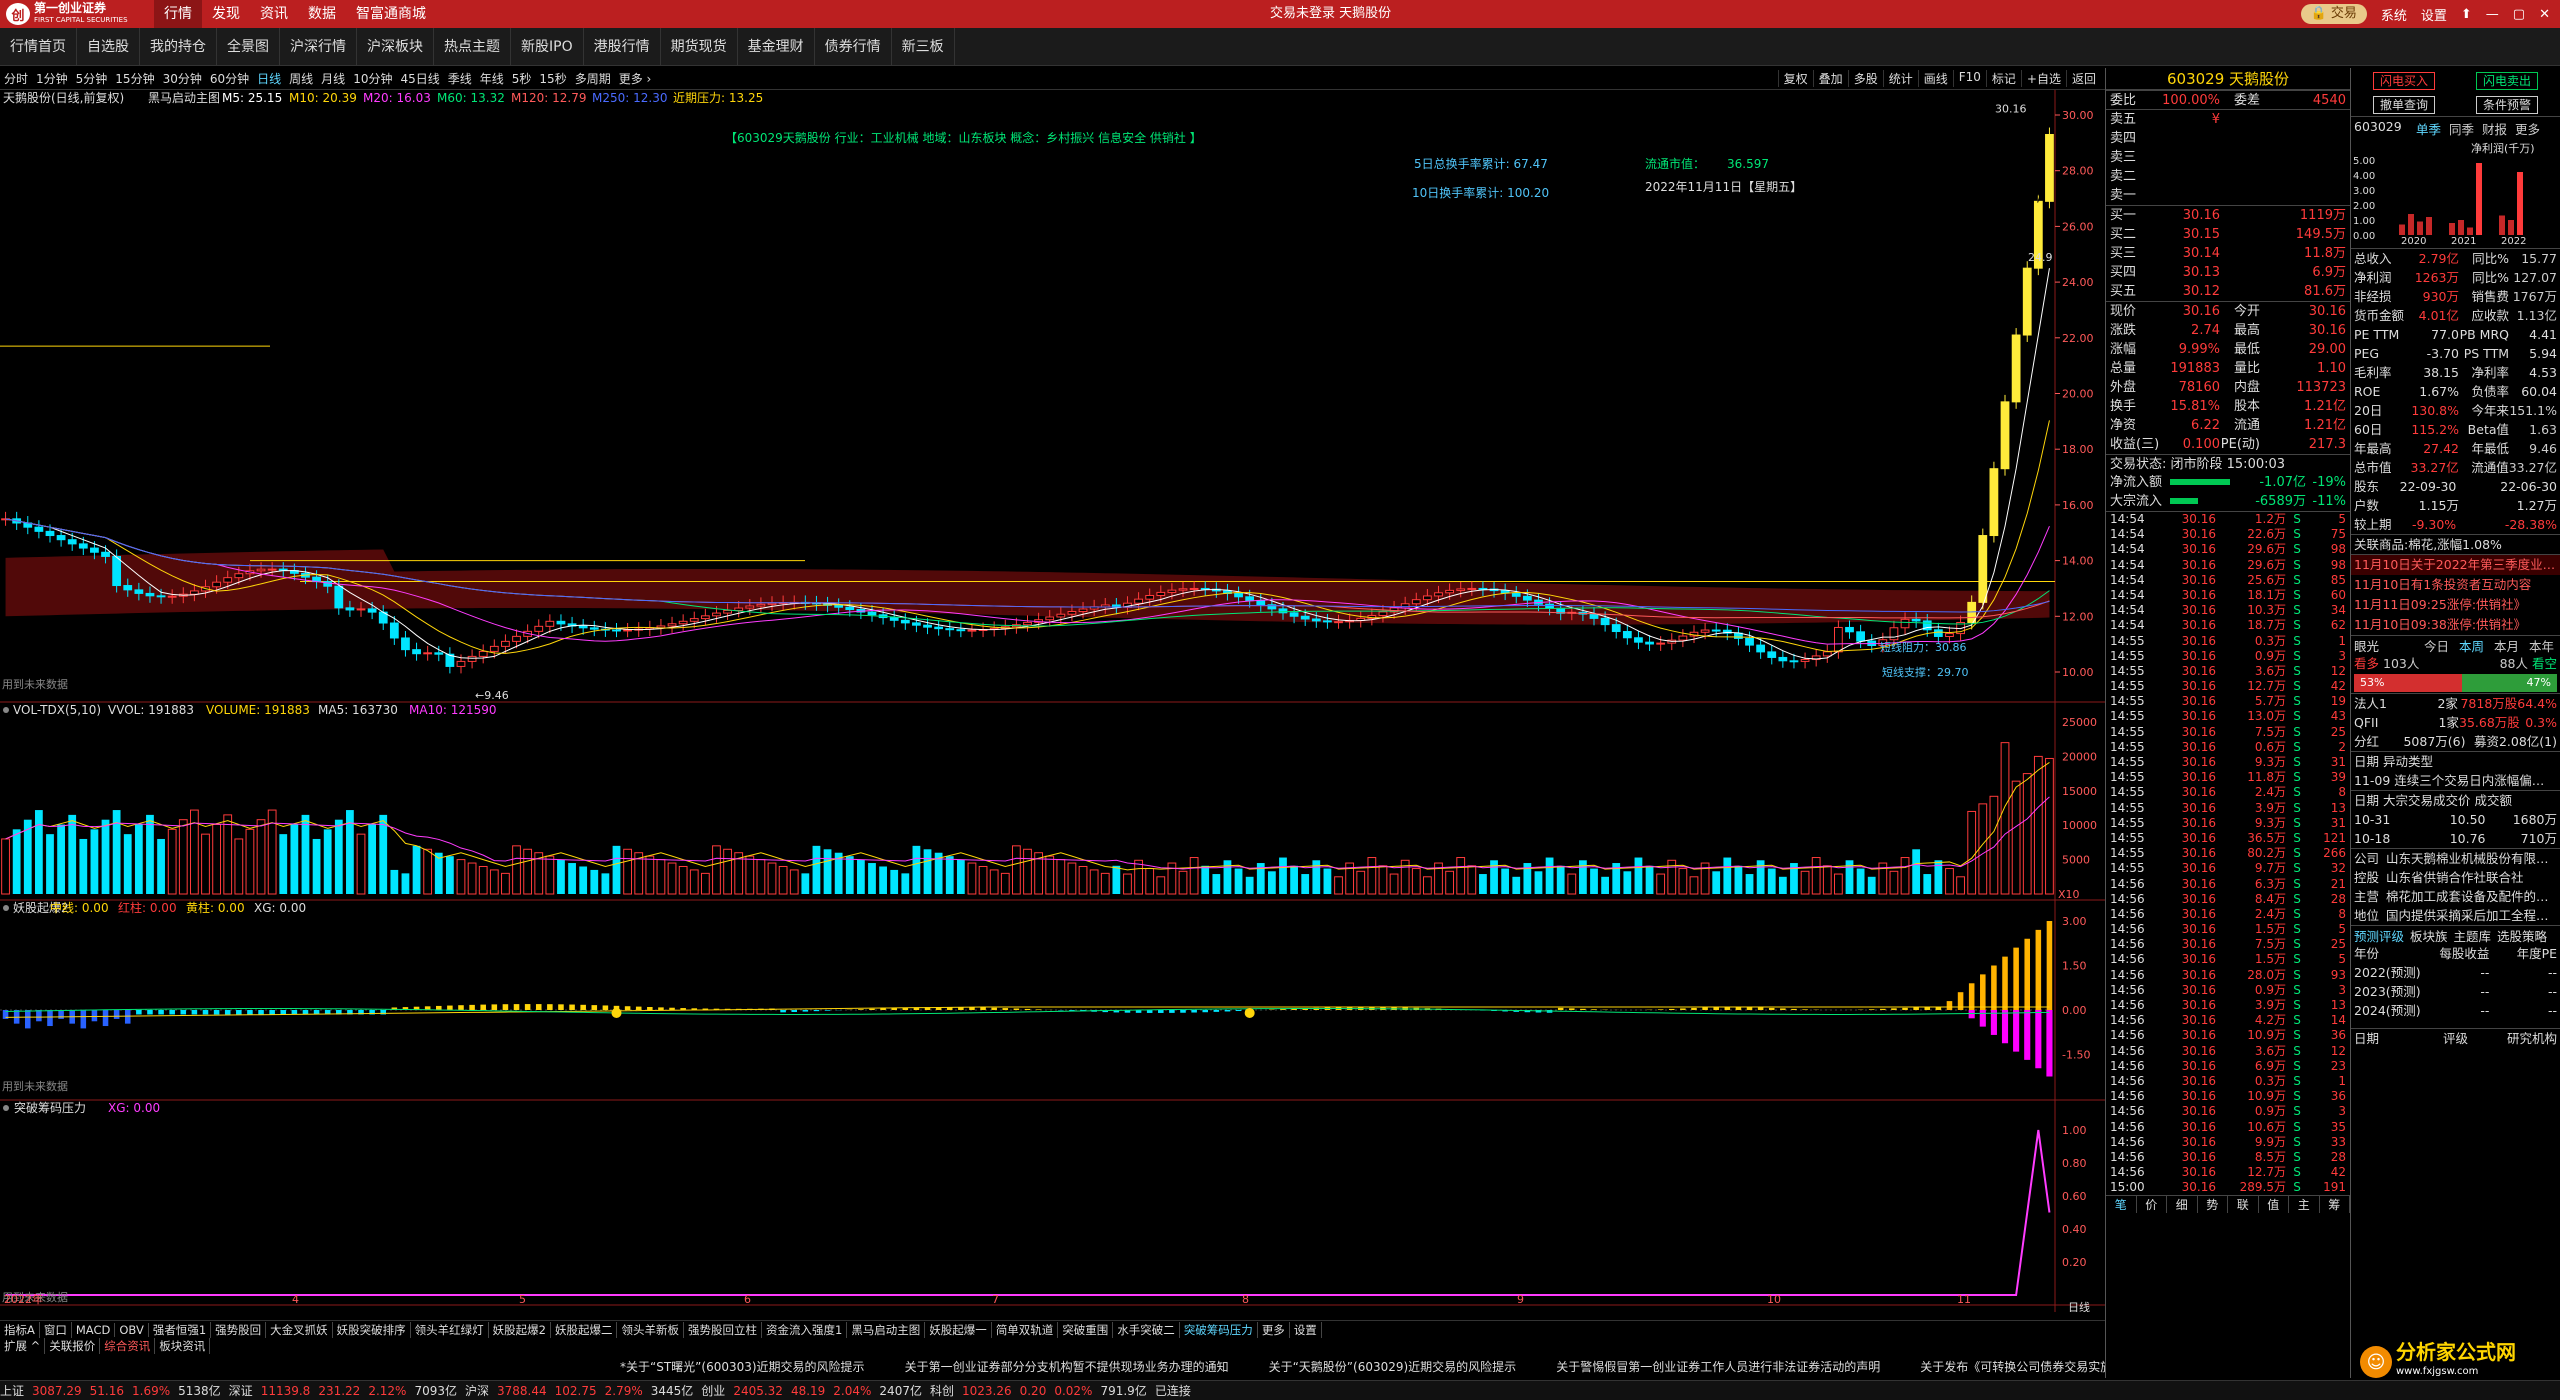 The height and width of the screenshot is (1400, 2560). Describe the element at coordinates (419, 78) in the screenshot. I see `period-10: 45日线` at that location.